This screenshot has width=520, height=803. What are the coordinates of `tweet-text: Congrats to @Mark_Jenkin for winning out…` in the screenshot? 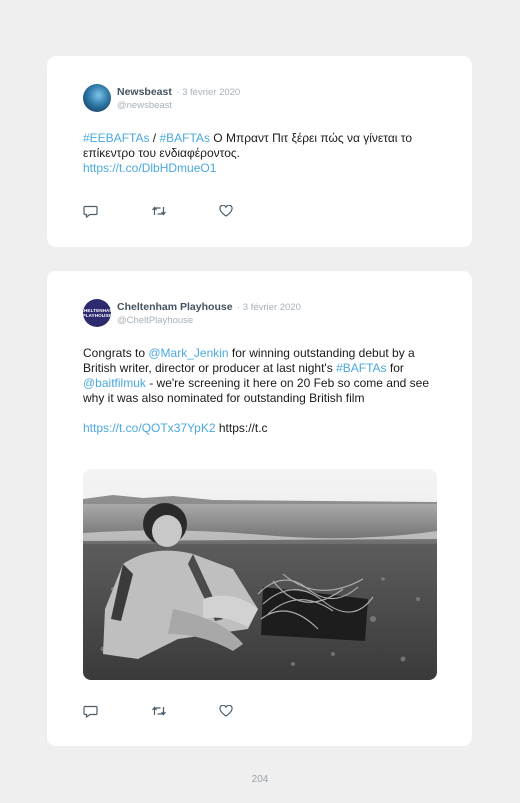 It's located at (263, 391).